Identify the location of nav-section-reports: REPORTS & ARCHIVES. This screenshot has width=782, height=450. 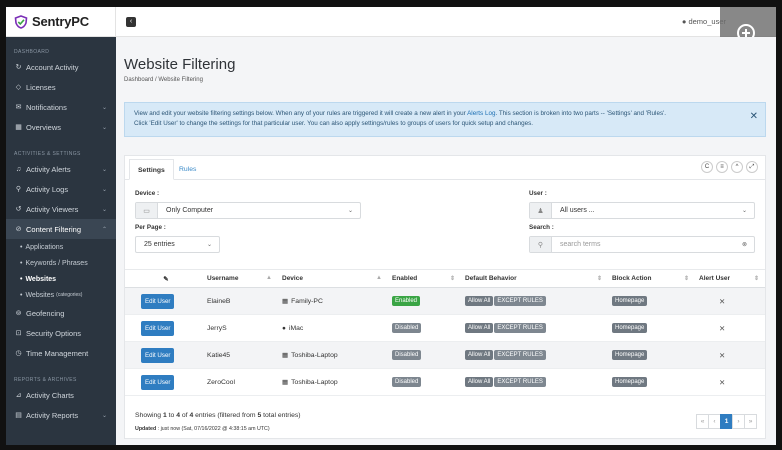
(45, 380).